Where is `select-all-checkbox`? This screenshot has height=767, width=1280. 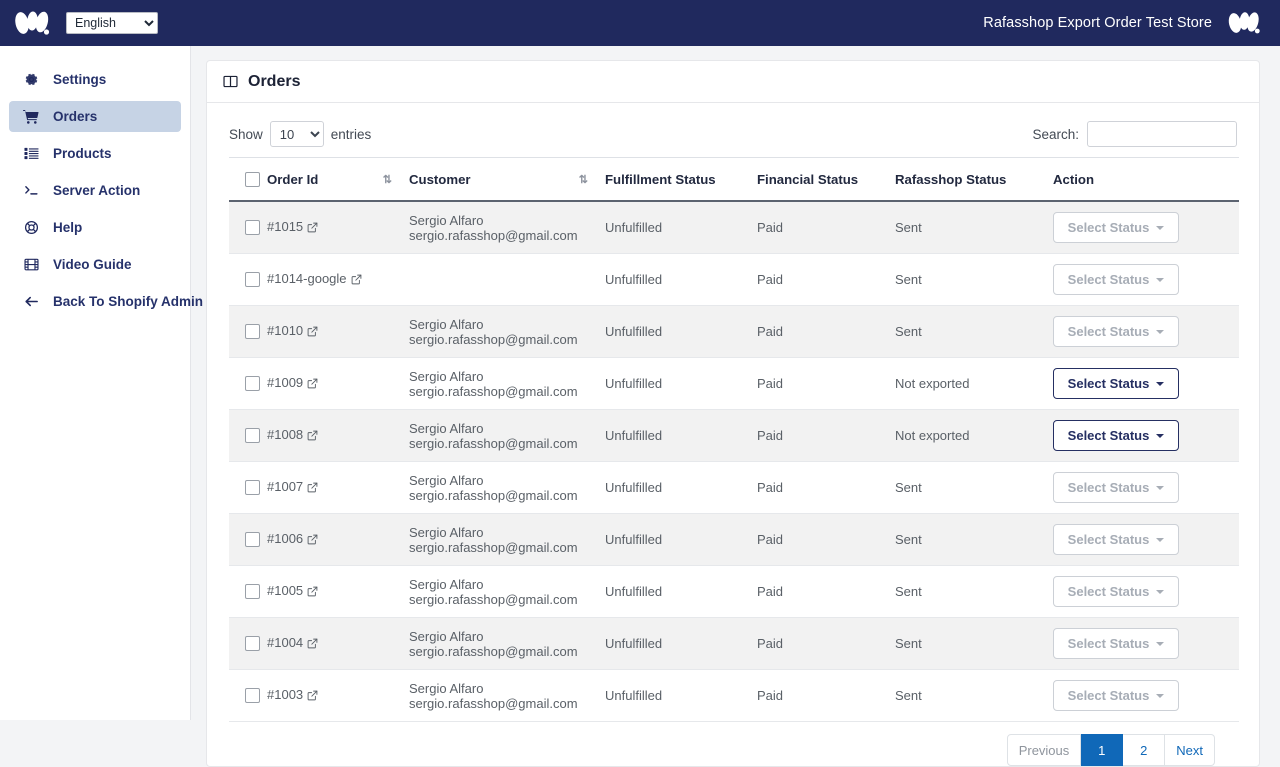
select-all-checkbox is located at coordinates (252, 179).